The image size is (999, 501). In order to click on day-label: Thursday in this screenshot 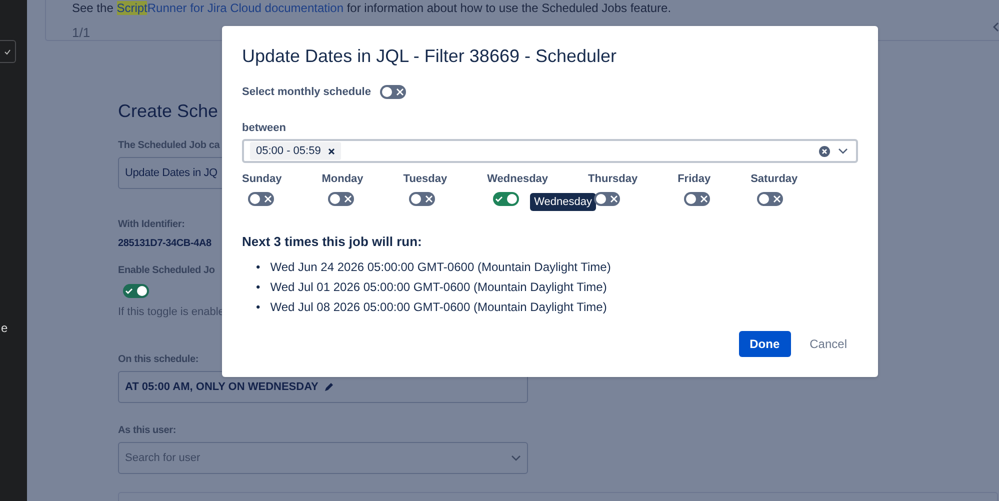, I will do `click(613, 179)`.